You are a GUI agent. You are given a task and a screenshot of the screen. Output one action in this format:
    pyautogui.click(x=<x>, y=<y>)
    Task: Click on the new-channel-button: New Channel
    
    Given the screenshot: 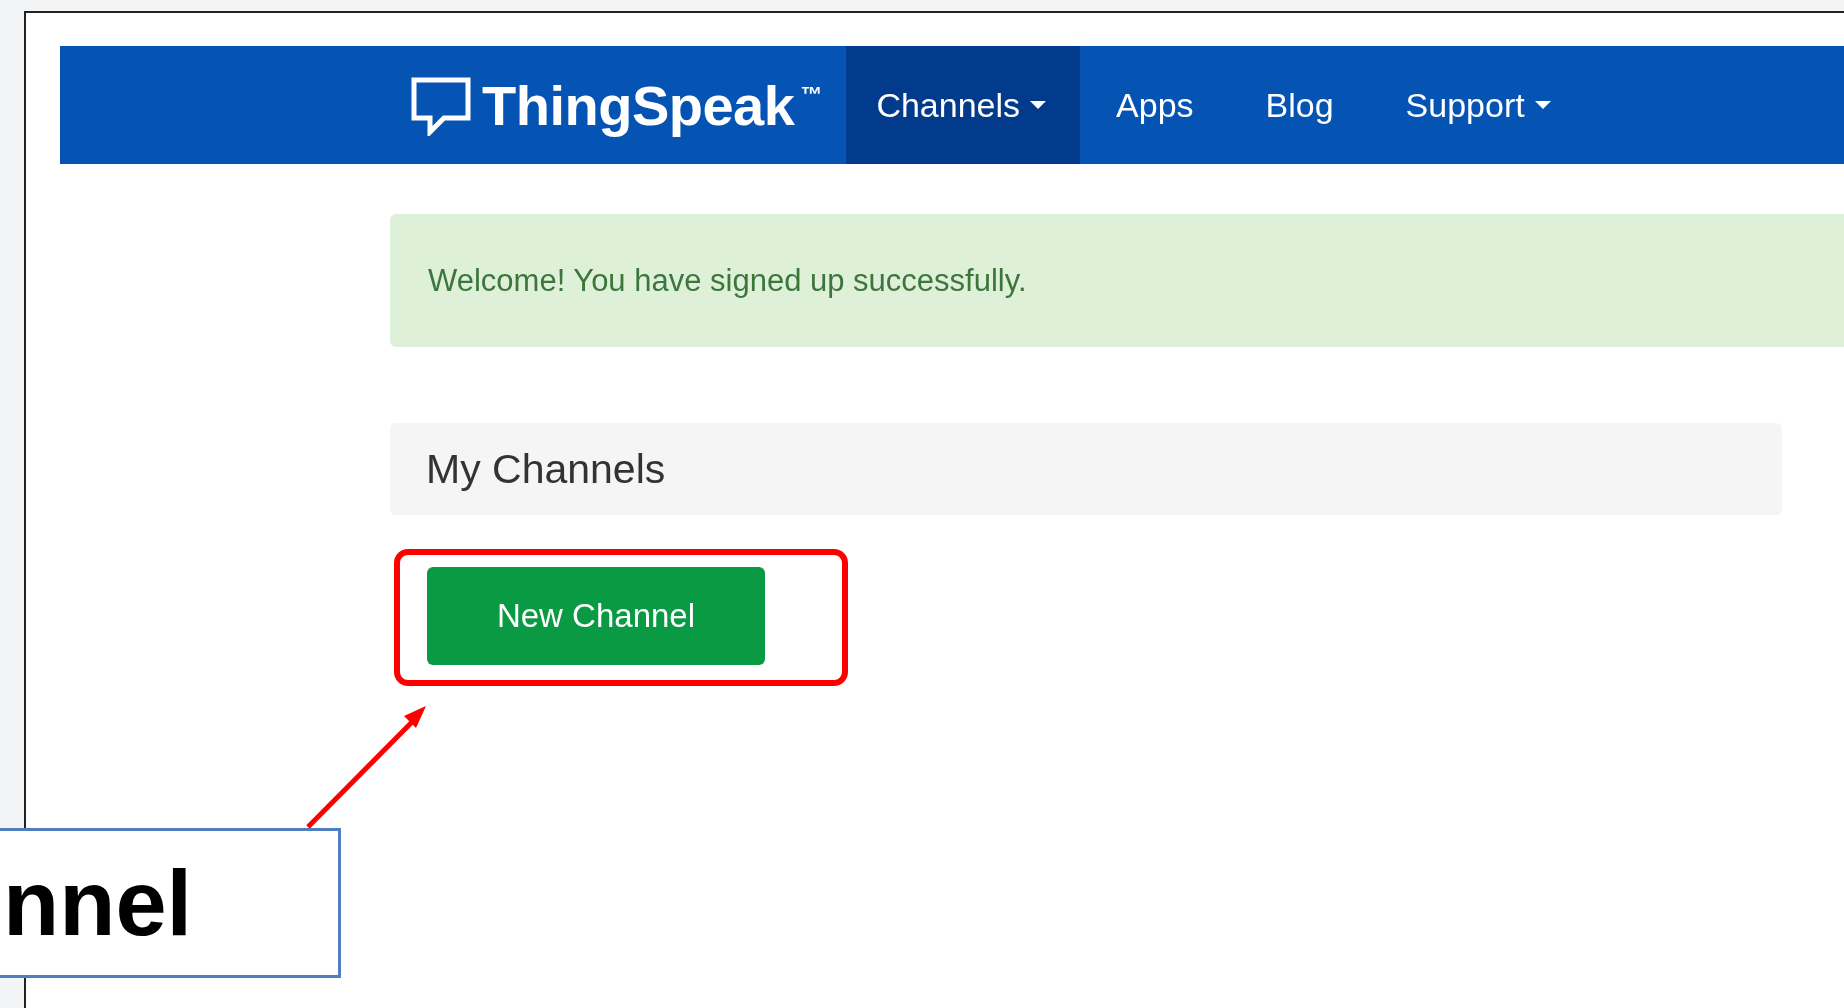 What is the action you would take?
    pyautogui.click(x=596, y=616)
    